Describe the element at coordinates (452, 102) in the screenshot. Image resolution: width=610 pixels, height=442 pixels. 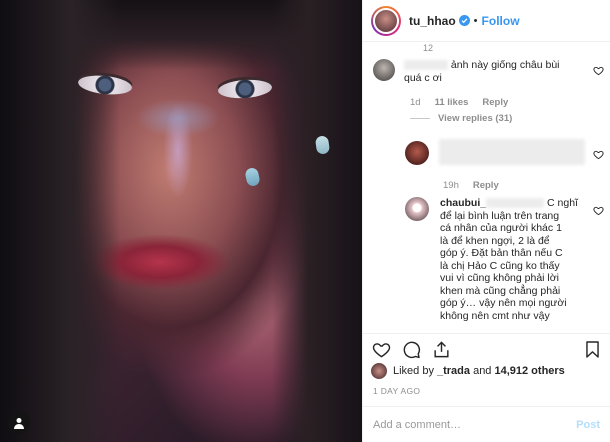
I see `comment-likes: 11 likes` at that location.